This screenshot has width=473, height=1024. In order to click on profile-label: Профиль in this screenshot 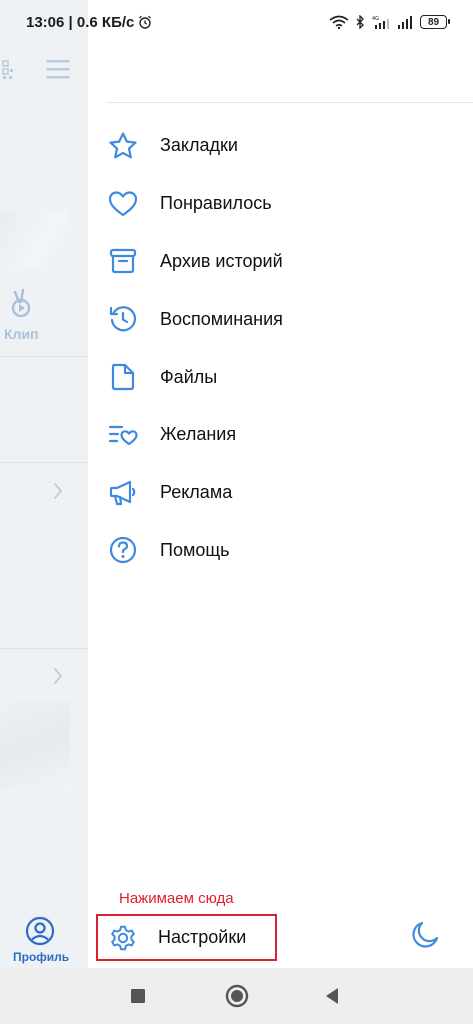, I will do `click(41, 957)`.